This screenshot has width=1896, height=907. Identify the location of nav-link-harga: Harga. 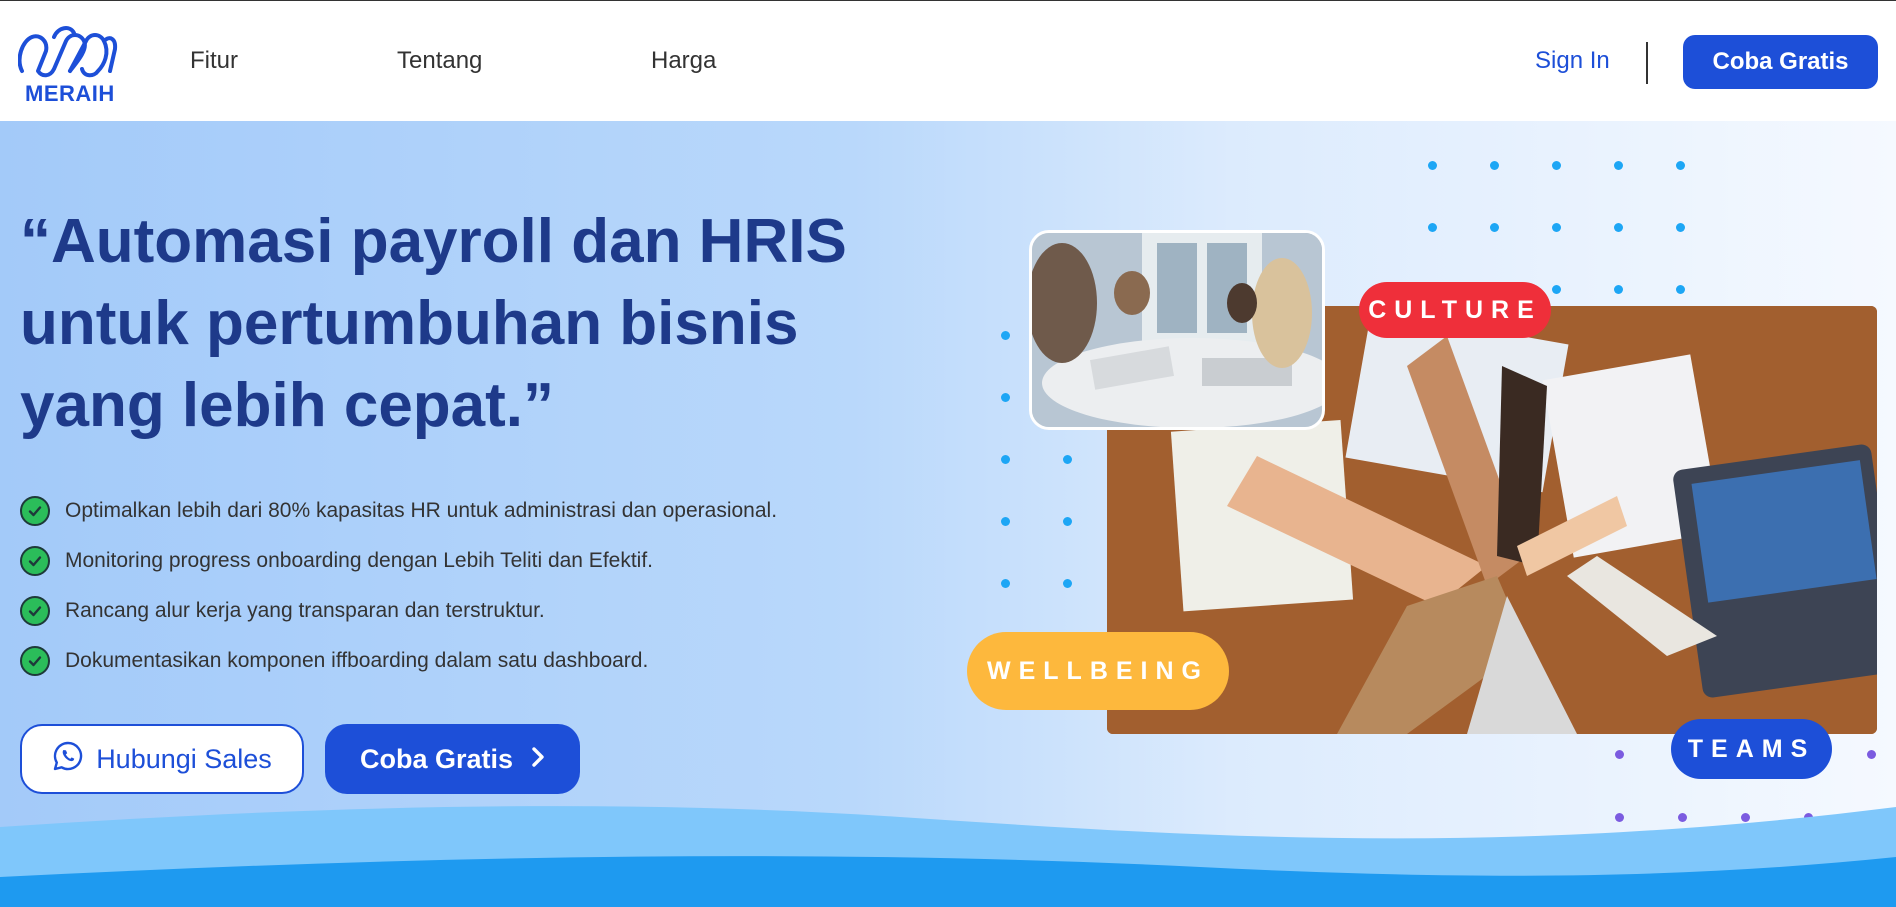
(683, 61).